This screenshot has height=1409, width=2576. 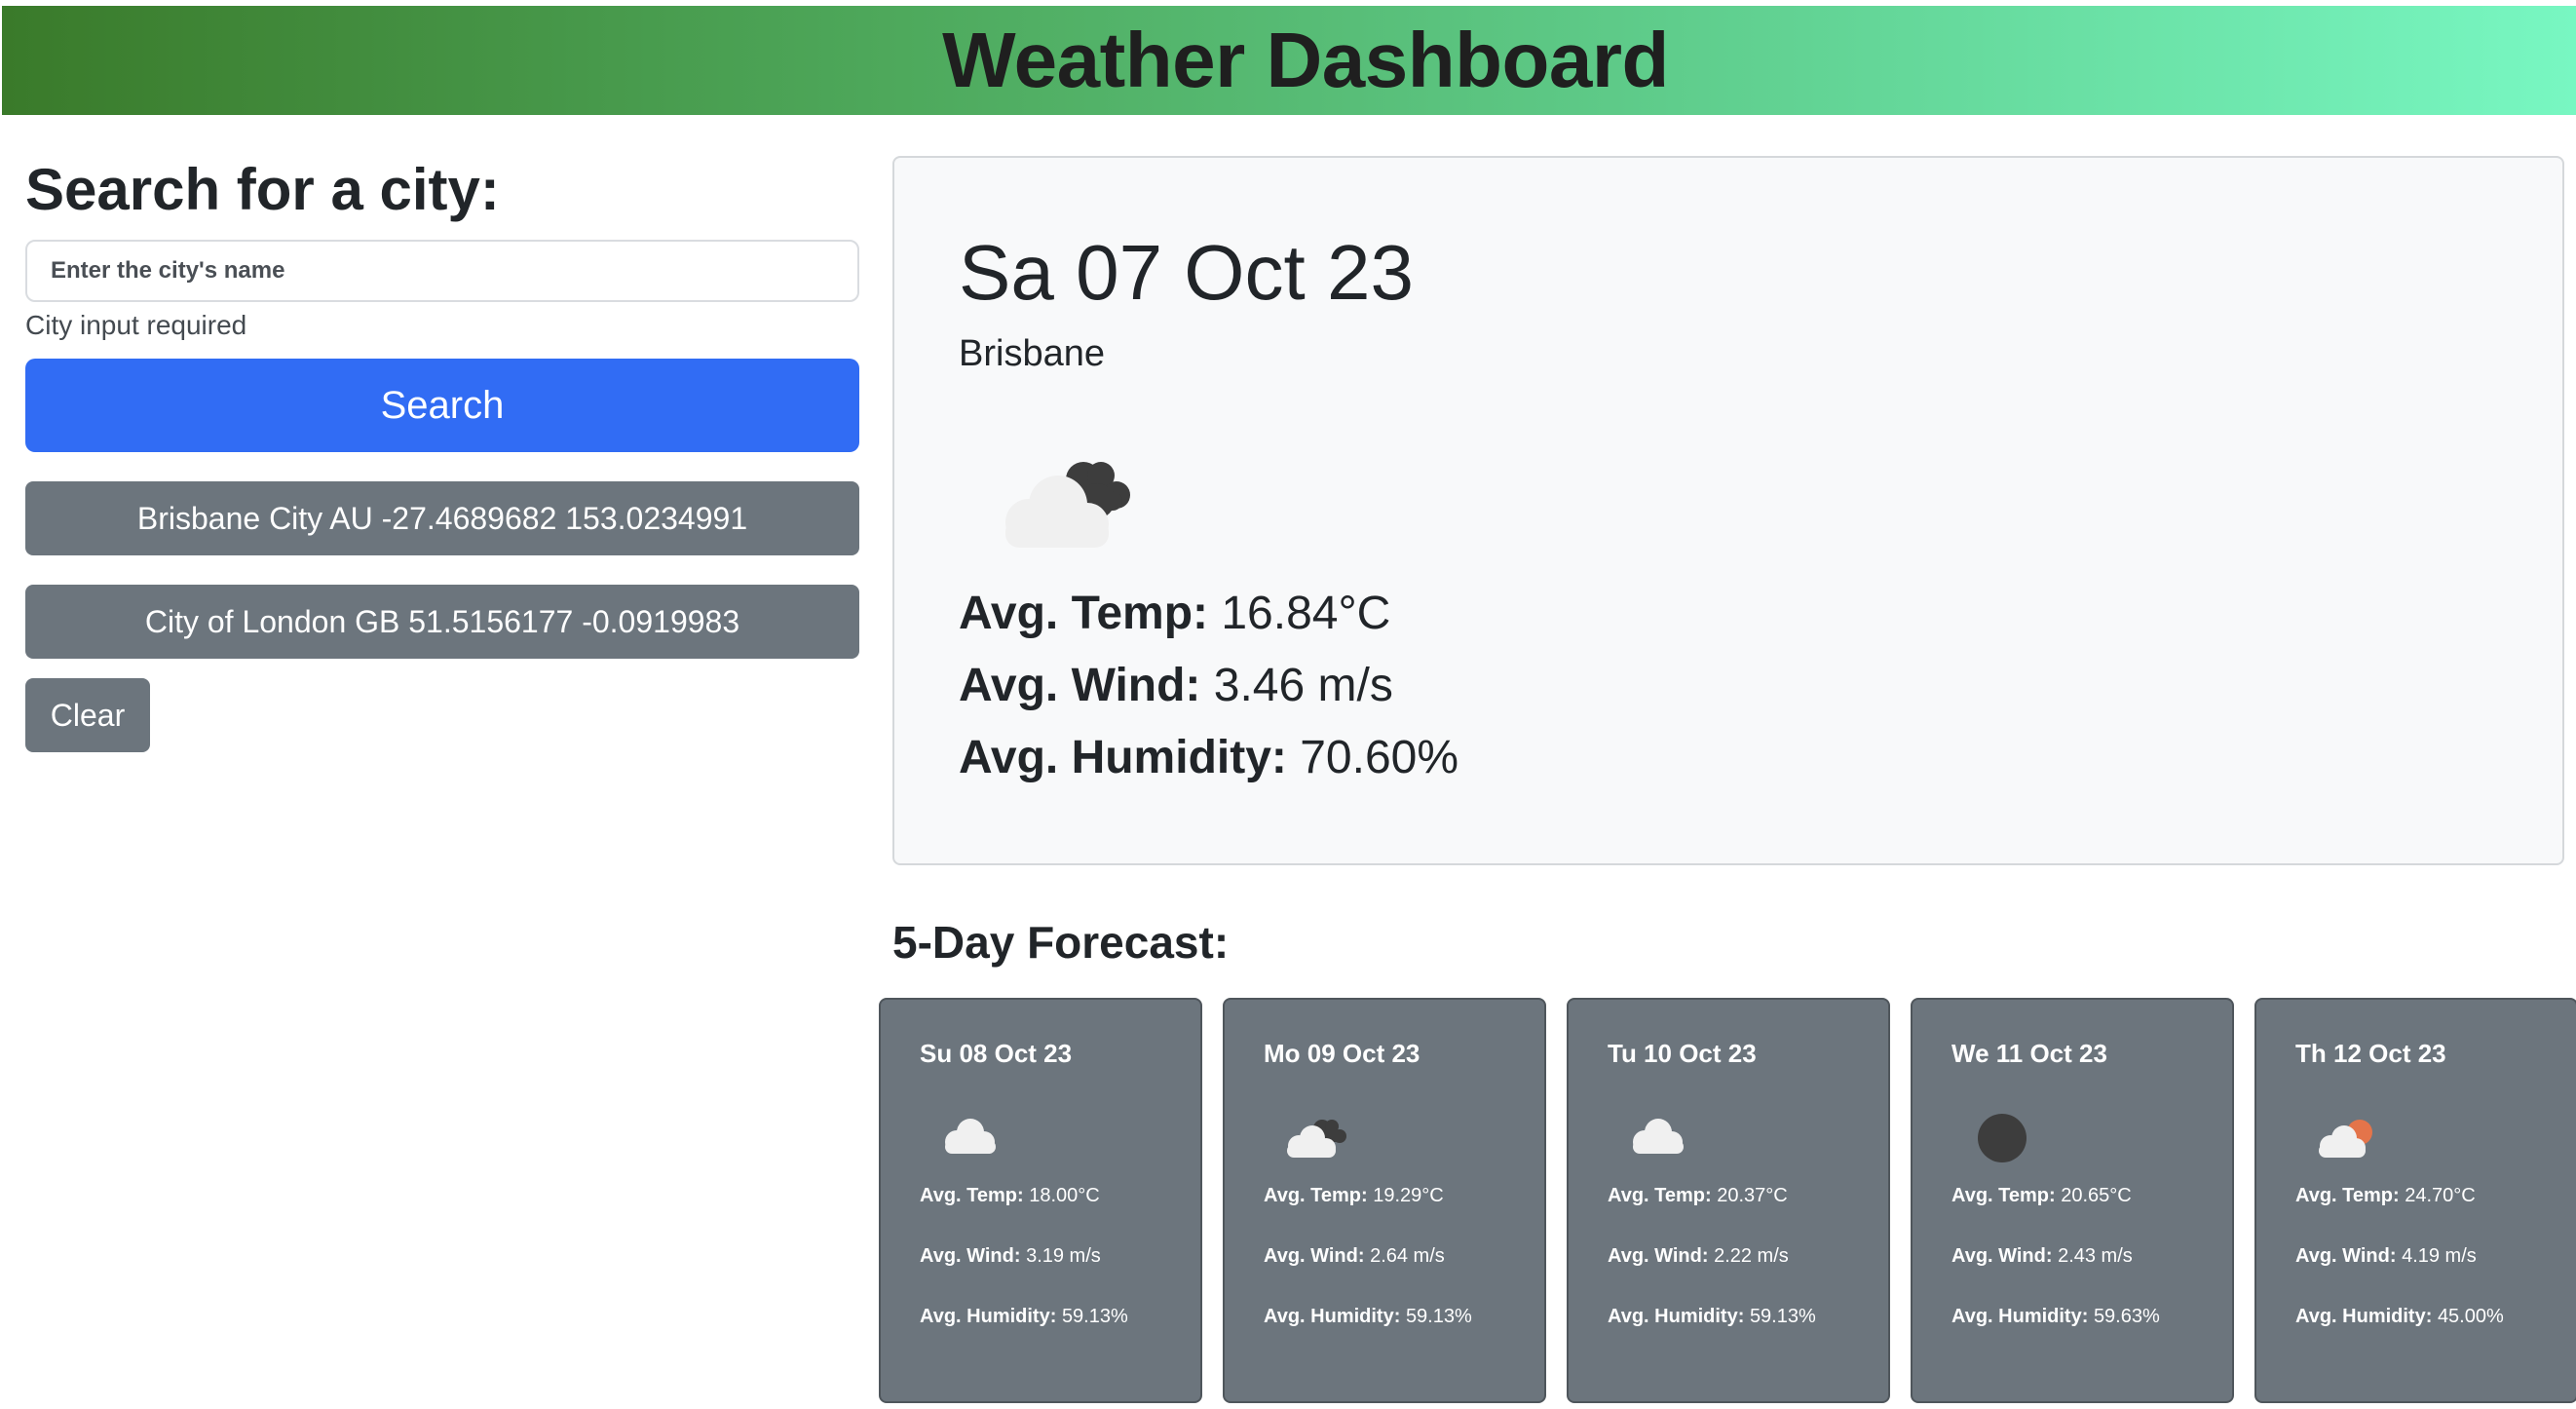 I want to click on page-header: Weather Dashboard, so click(x=1289, y=60).